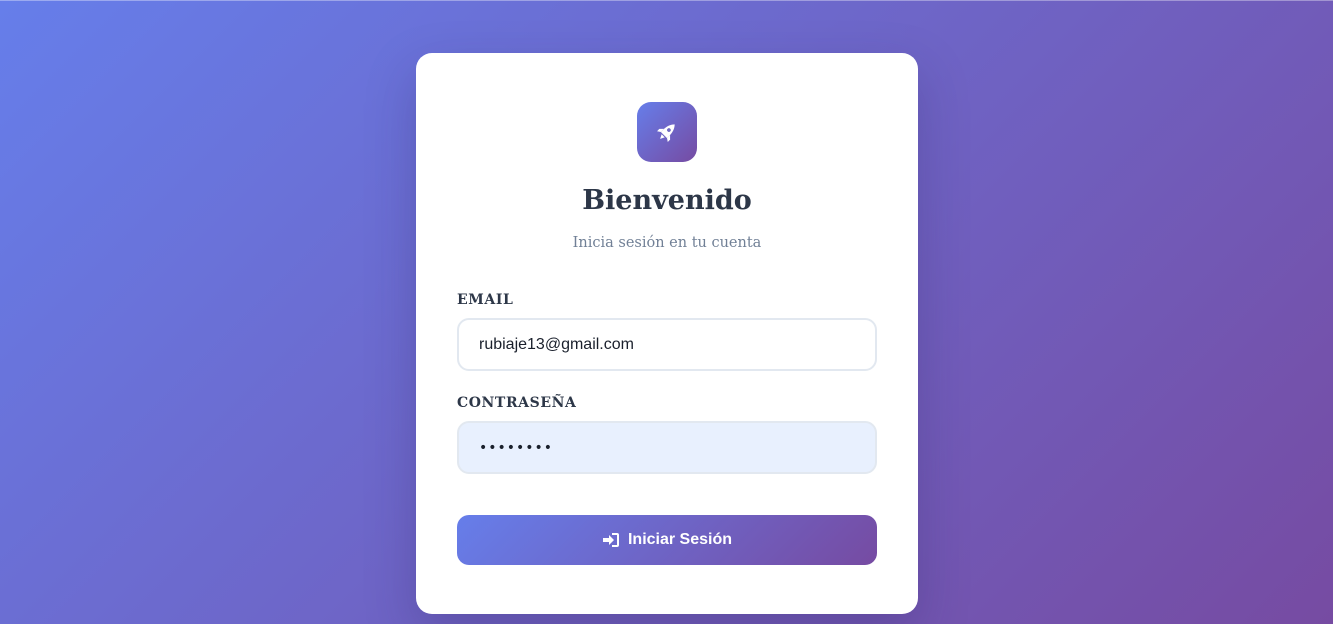 This screenshot has width=1333, height=624. What do you see at coordinates (667, 200) in the screenshot?
I see `page-title: Bienvenido` at bounding box center [667, 200].